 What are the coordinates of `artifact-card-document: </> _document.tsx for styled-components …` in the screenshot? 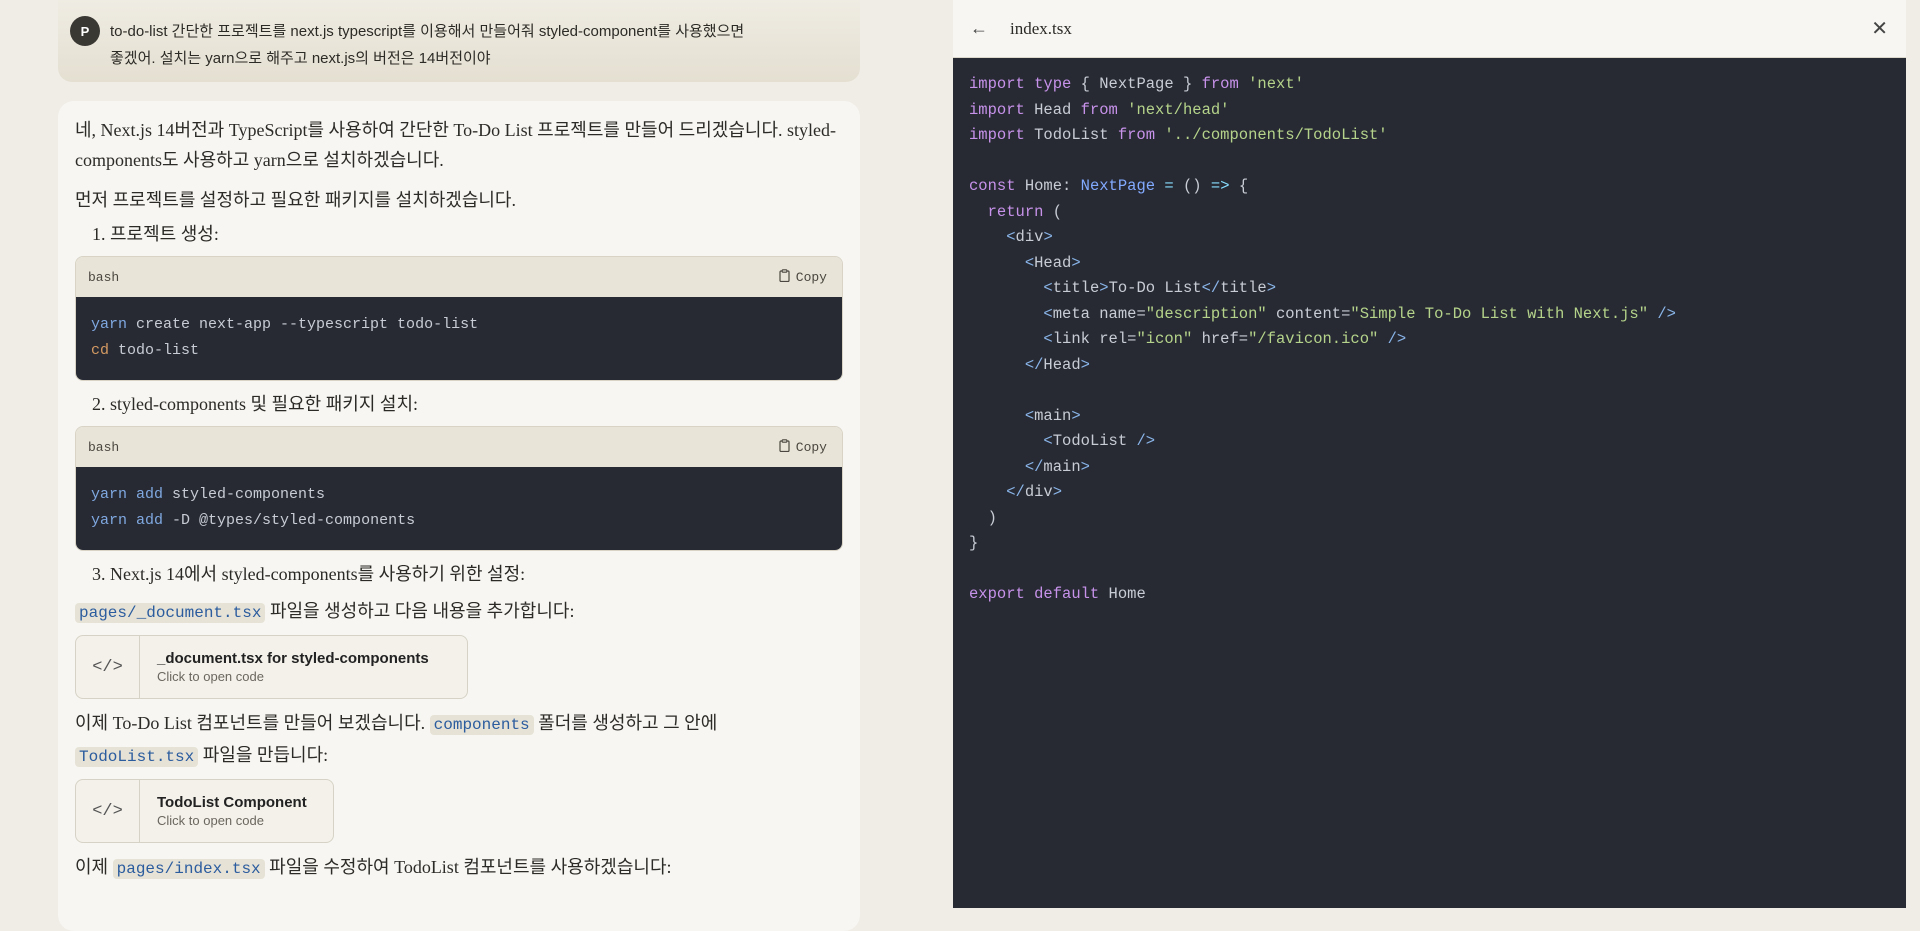 It's located at (271, 667).